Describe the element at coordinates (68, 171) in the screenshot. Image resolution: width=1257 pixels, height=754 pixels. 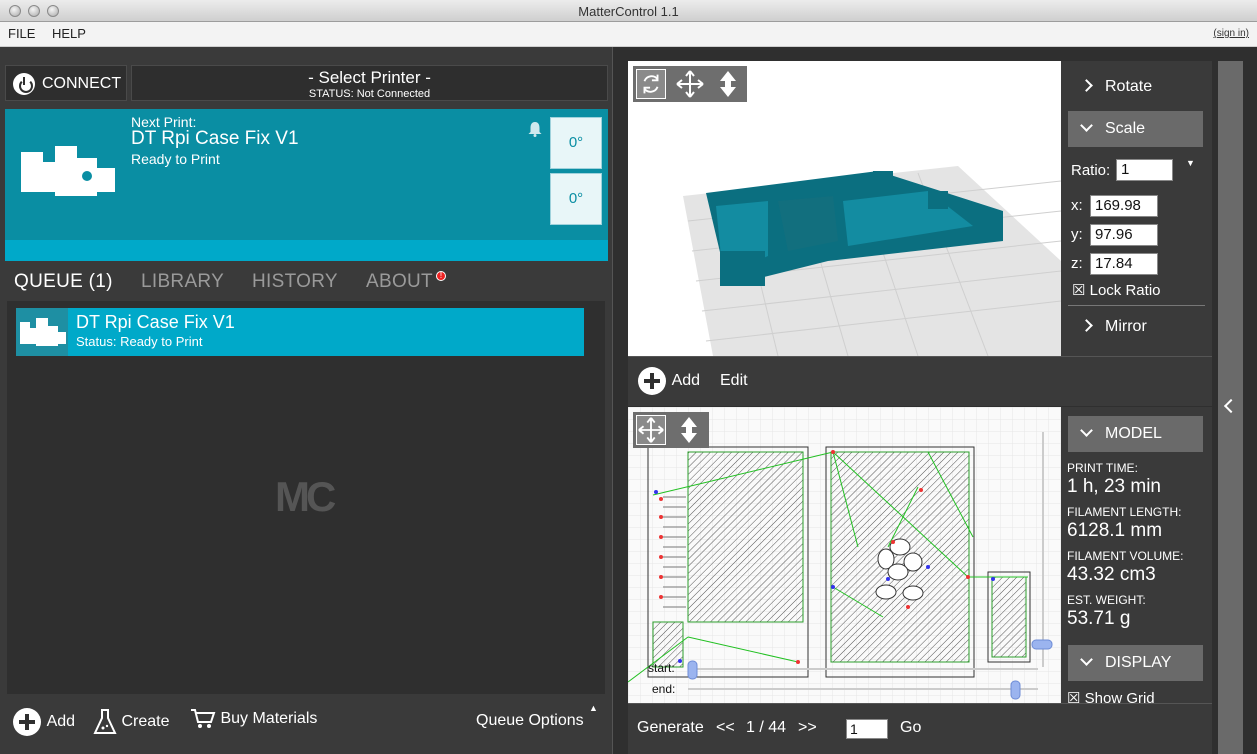
I see `part-thumbnail` at that location.